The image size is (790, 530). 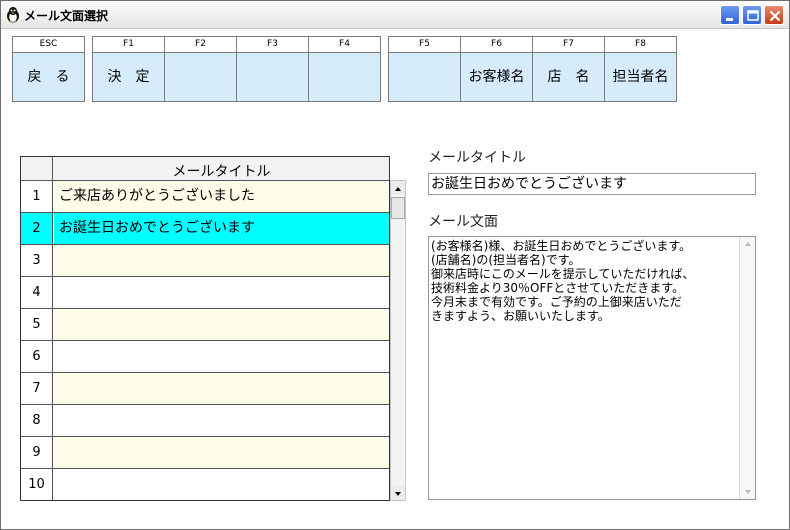 I want to click on row-number: 5, so click(x=37, y=324).